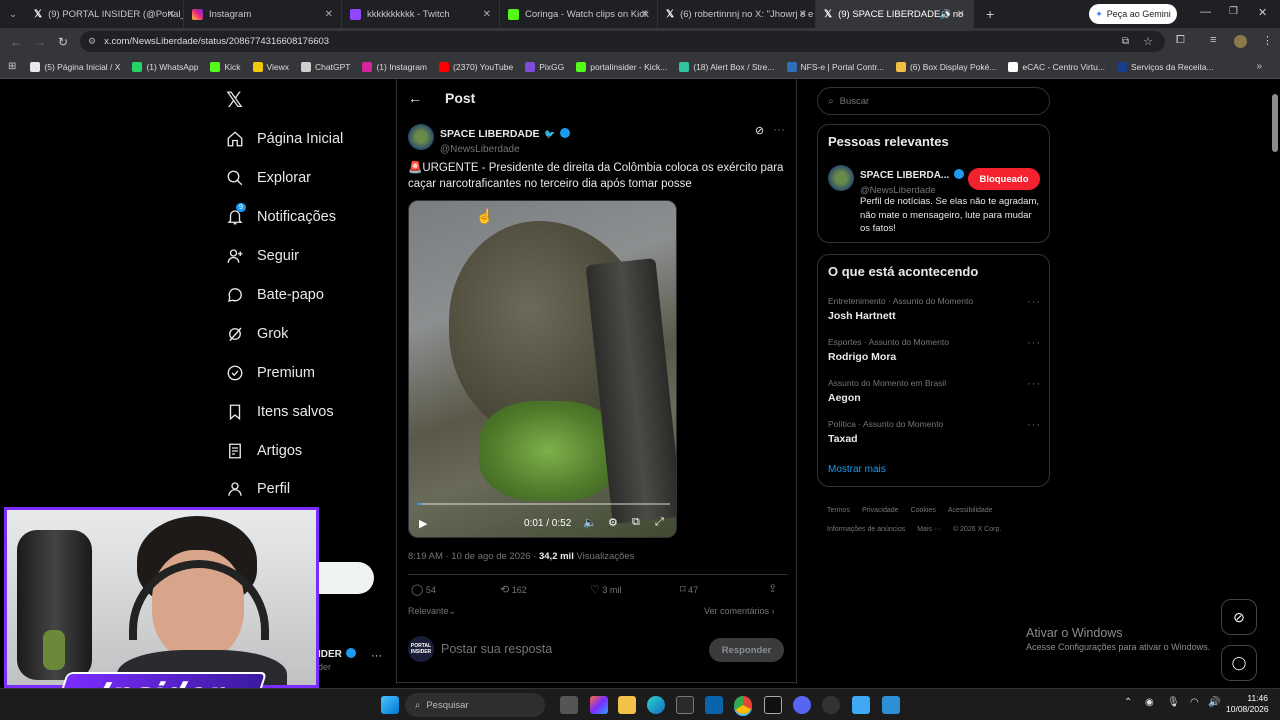 Image resolution: width=1280 pixels, height=720 pixels. What do you see at coordinates (1275, 382) in the screenshot?
I see `scrollbar` at bounding box center [1275, 382].